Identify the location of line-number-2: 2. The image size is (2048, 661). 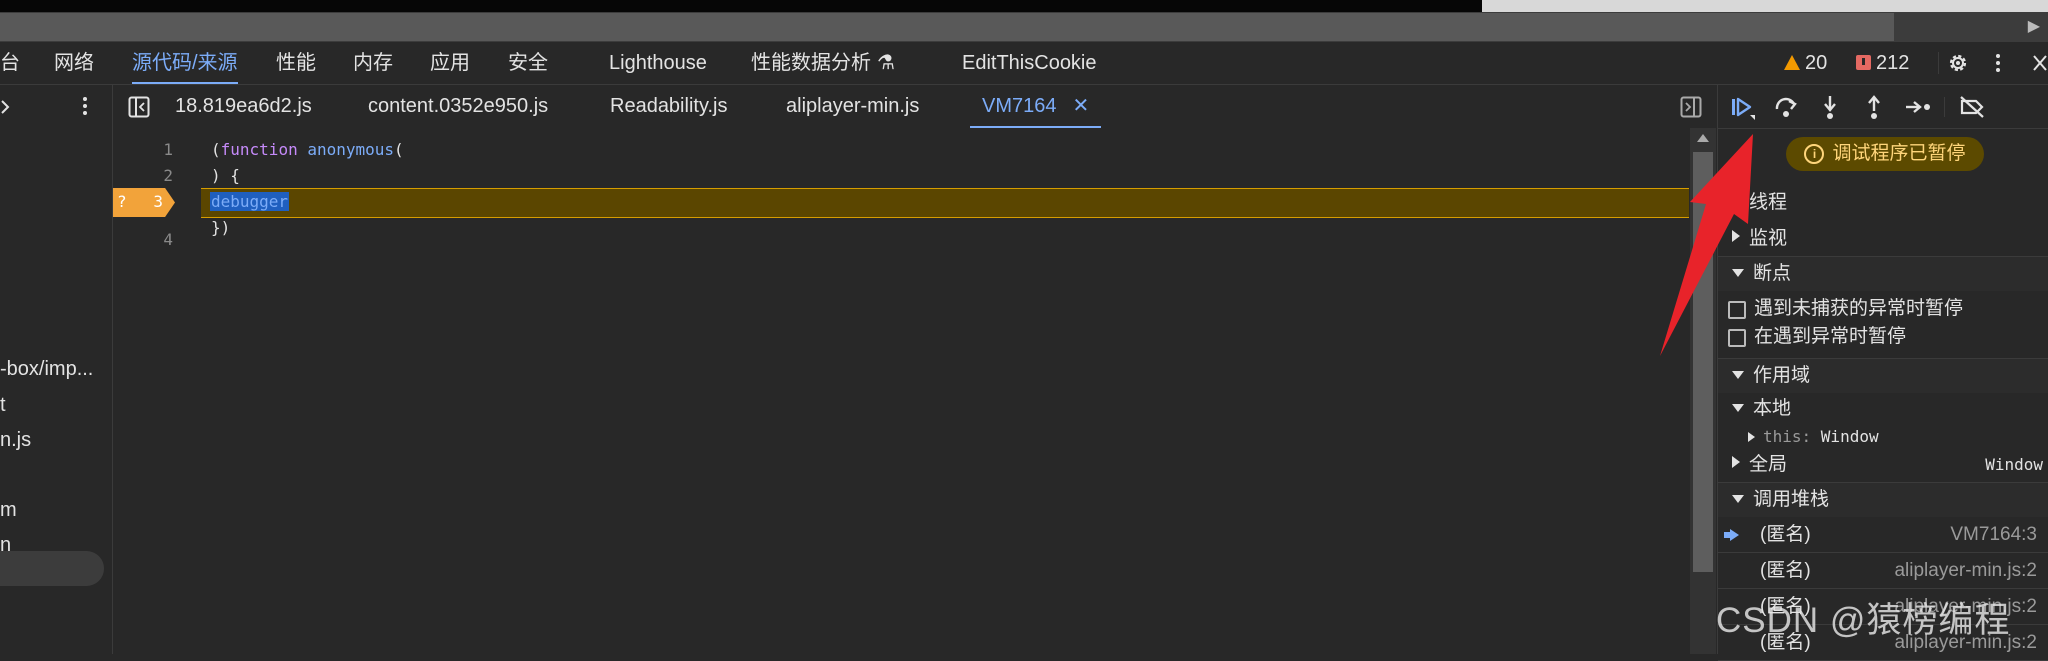
(168, 175).